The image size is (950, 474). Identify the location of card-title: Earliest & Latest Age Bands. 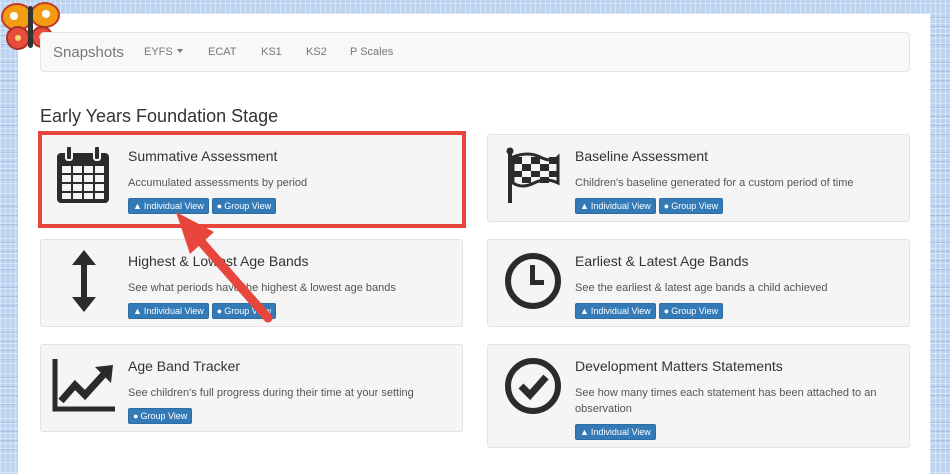
(662, 261).